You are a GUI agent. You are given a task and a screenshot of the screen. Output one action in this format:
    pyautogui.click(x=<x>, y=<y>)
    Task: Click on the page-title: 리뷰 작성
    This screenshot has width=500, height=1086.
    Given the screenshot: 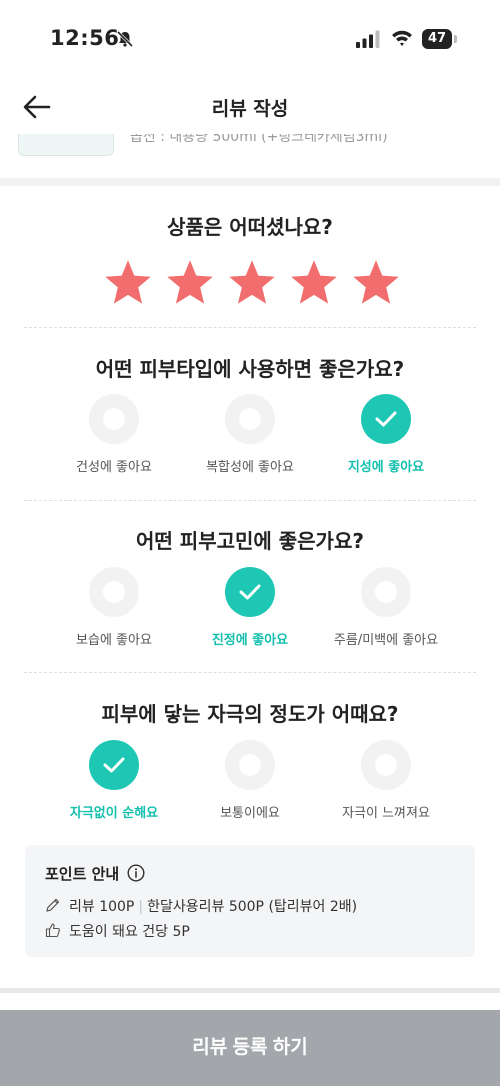 What is the action you would take?
    pyautogui.click(x=250, y=109)
    